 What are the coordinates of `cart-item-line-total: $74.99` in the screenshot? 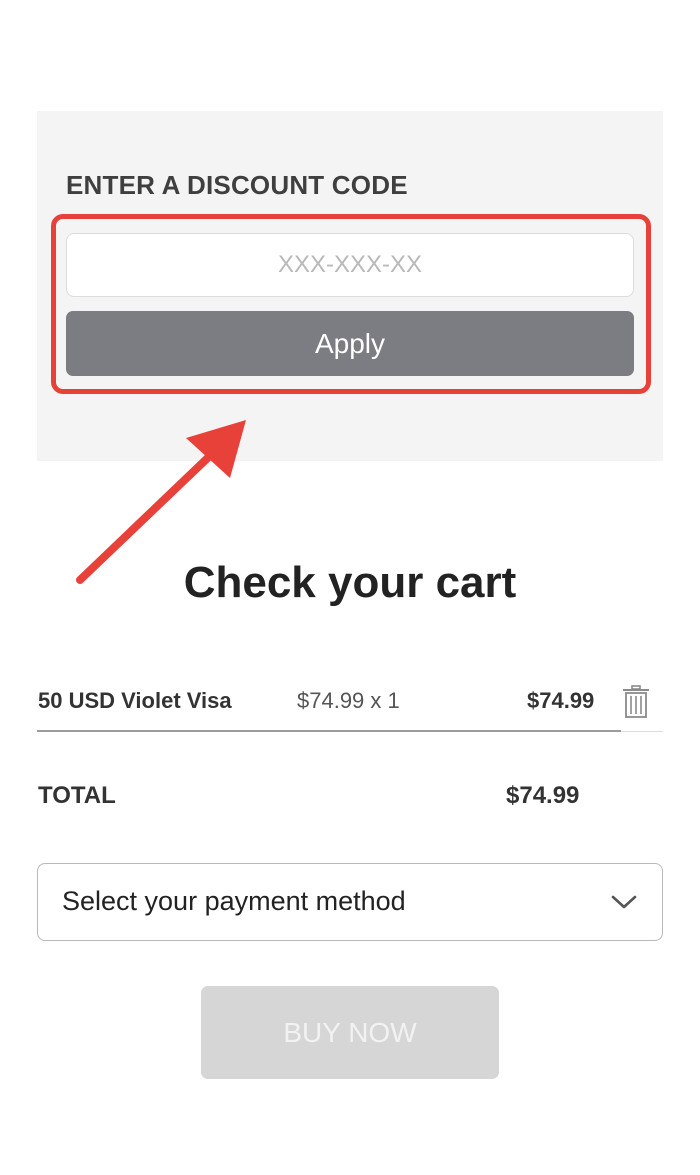 It's located at (561, 700).